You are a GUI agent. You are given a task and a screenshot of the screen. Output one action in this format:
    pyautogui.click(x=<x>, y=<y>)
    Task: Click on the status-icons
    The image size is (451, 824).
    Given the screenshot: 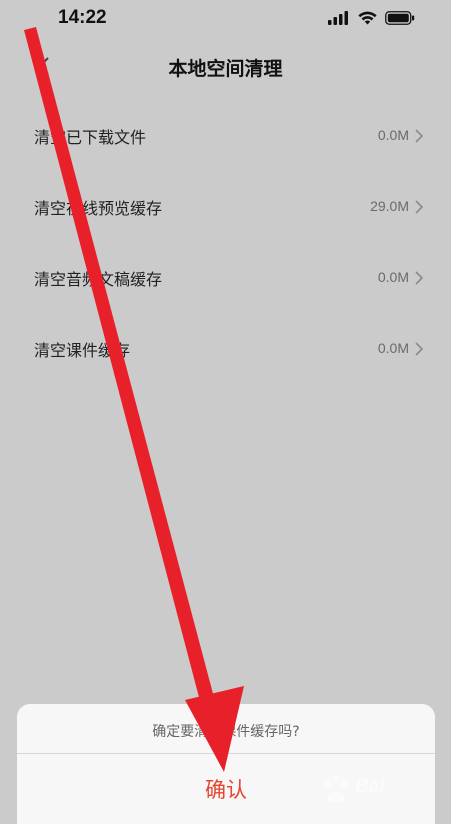 What is the action you would take?
    pyautogui.click(x=371, y=18)
    